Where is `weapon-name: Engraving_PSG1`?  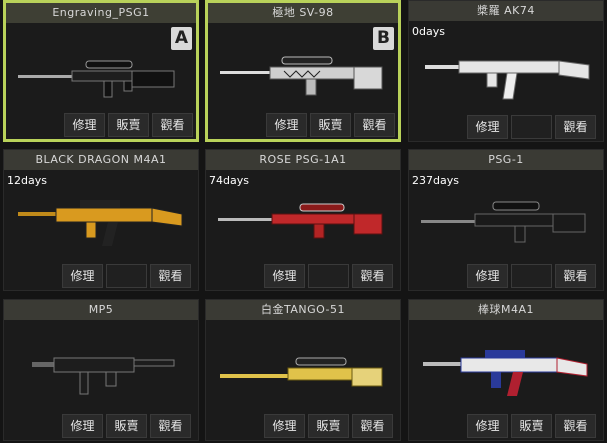 weapon-name: Engraving_PSG1 is located at coordinates (101, 13).